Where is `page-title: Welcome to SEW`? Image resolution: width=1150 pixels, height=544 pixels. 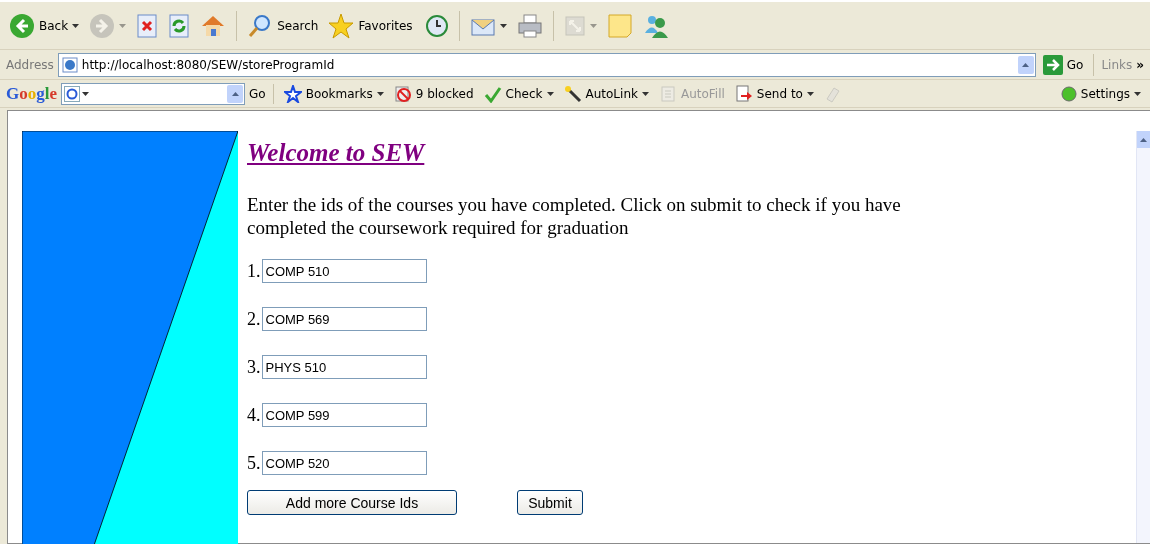
page-title: Welcome to SEW is located at coordinates (337, 153).